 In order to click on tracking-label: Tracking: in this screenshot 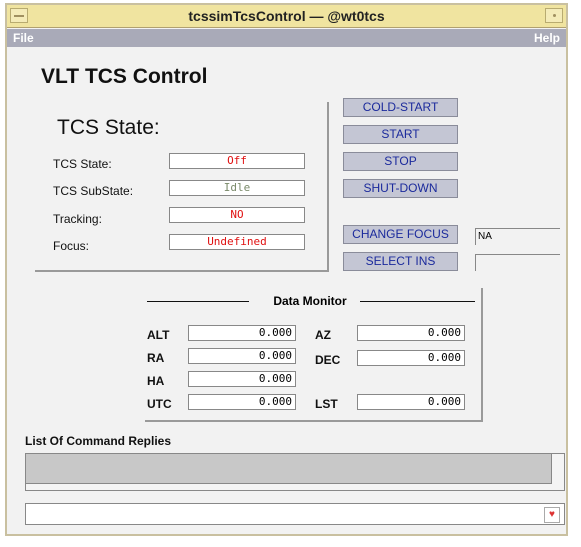, I will do `click(77, 219)`.